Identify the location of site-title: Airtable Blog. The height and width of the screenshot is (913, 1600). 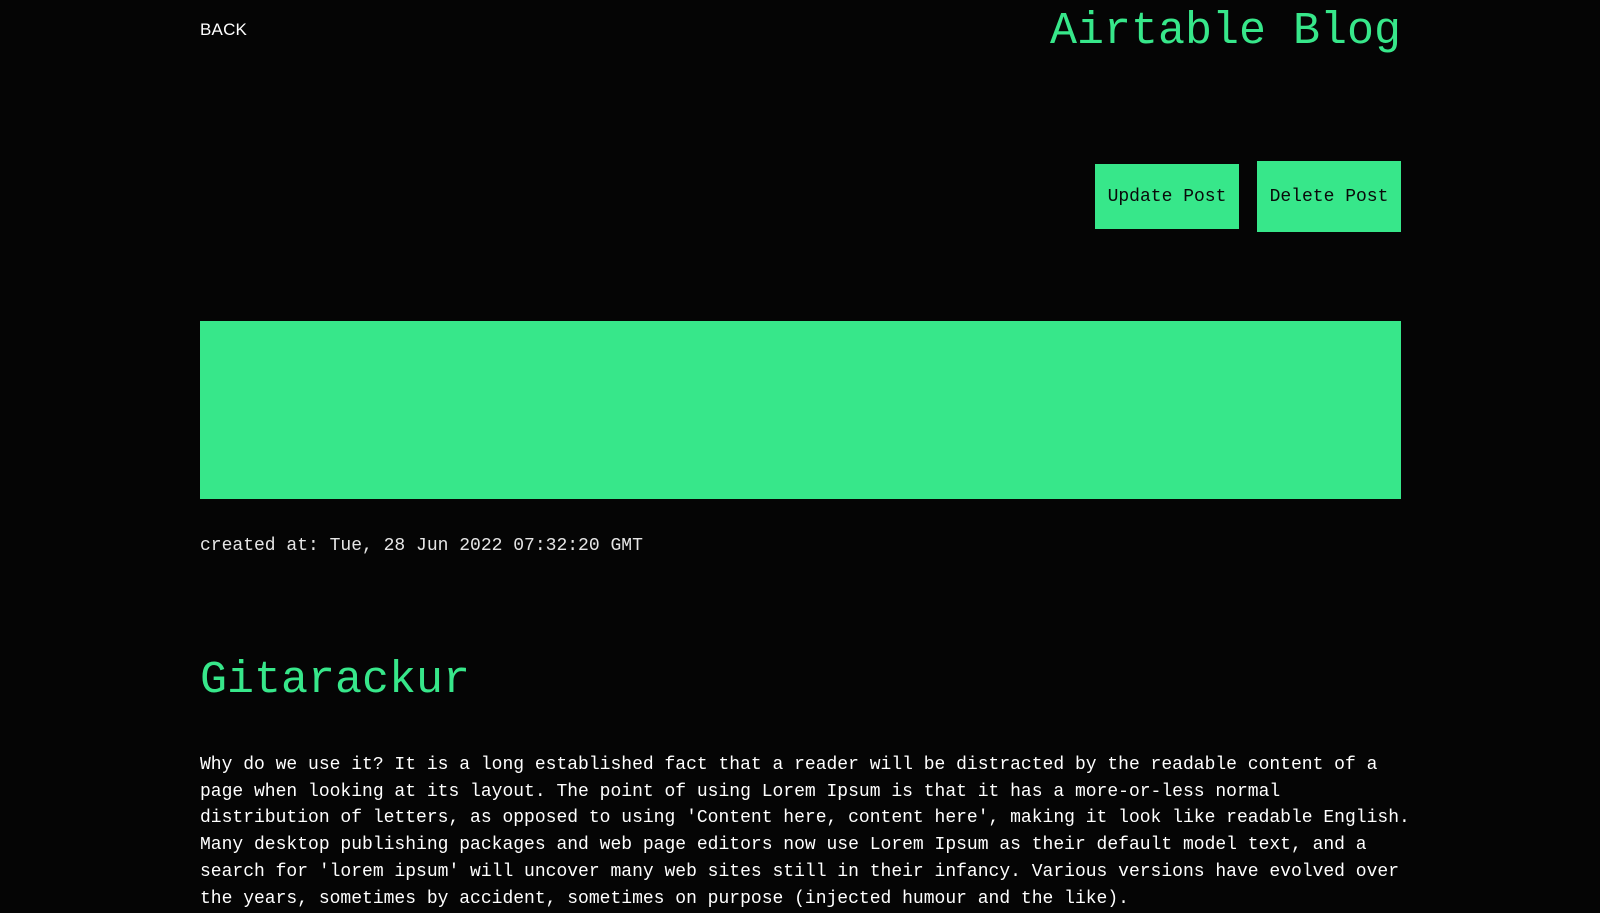
(1225, 31).